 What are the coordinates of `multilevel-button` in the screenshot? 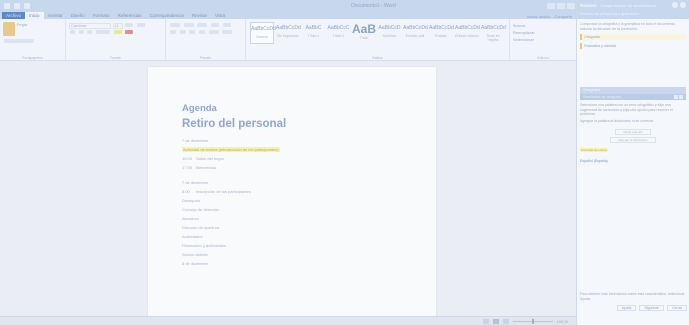 It's located at (202, 25).